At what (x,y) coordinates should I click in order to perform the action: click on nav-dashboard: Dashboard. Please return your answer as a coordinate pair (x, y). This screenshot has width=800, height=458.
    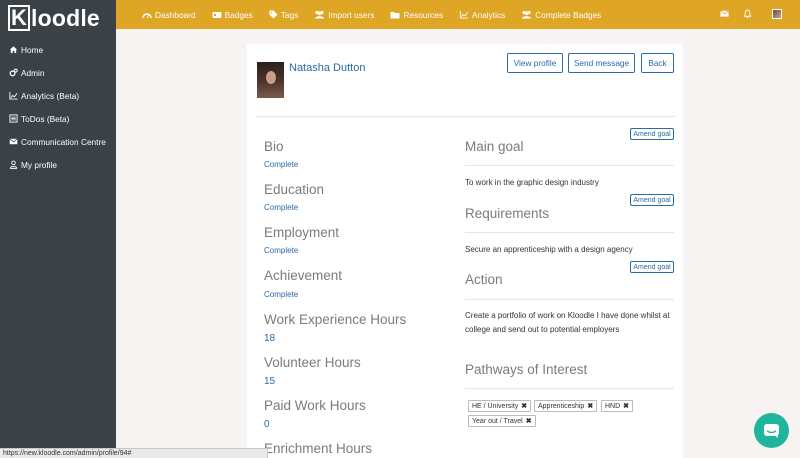
    Looking at the image, I should click on (169, 15).